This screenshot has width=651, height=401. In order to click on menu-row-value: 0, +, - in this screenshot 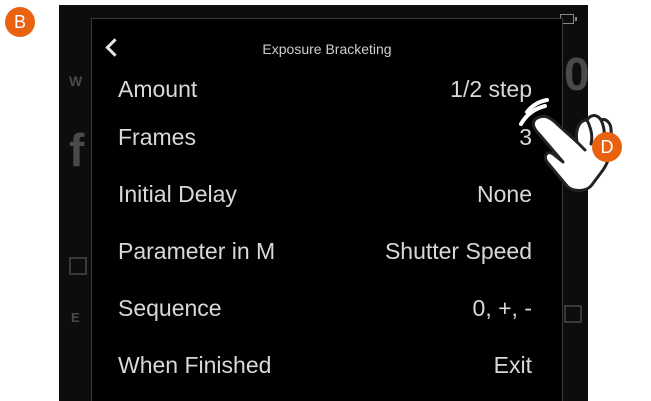, I will do `click(502, 308)`.